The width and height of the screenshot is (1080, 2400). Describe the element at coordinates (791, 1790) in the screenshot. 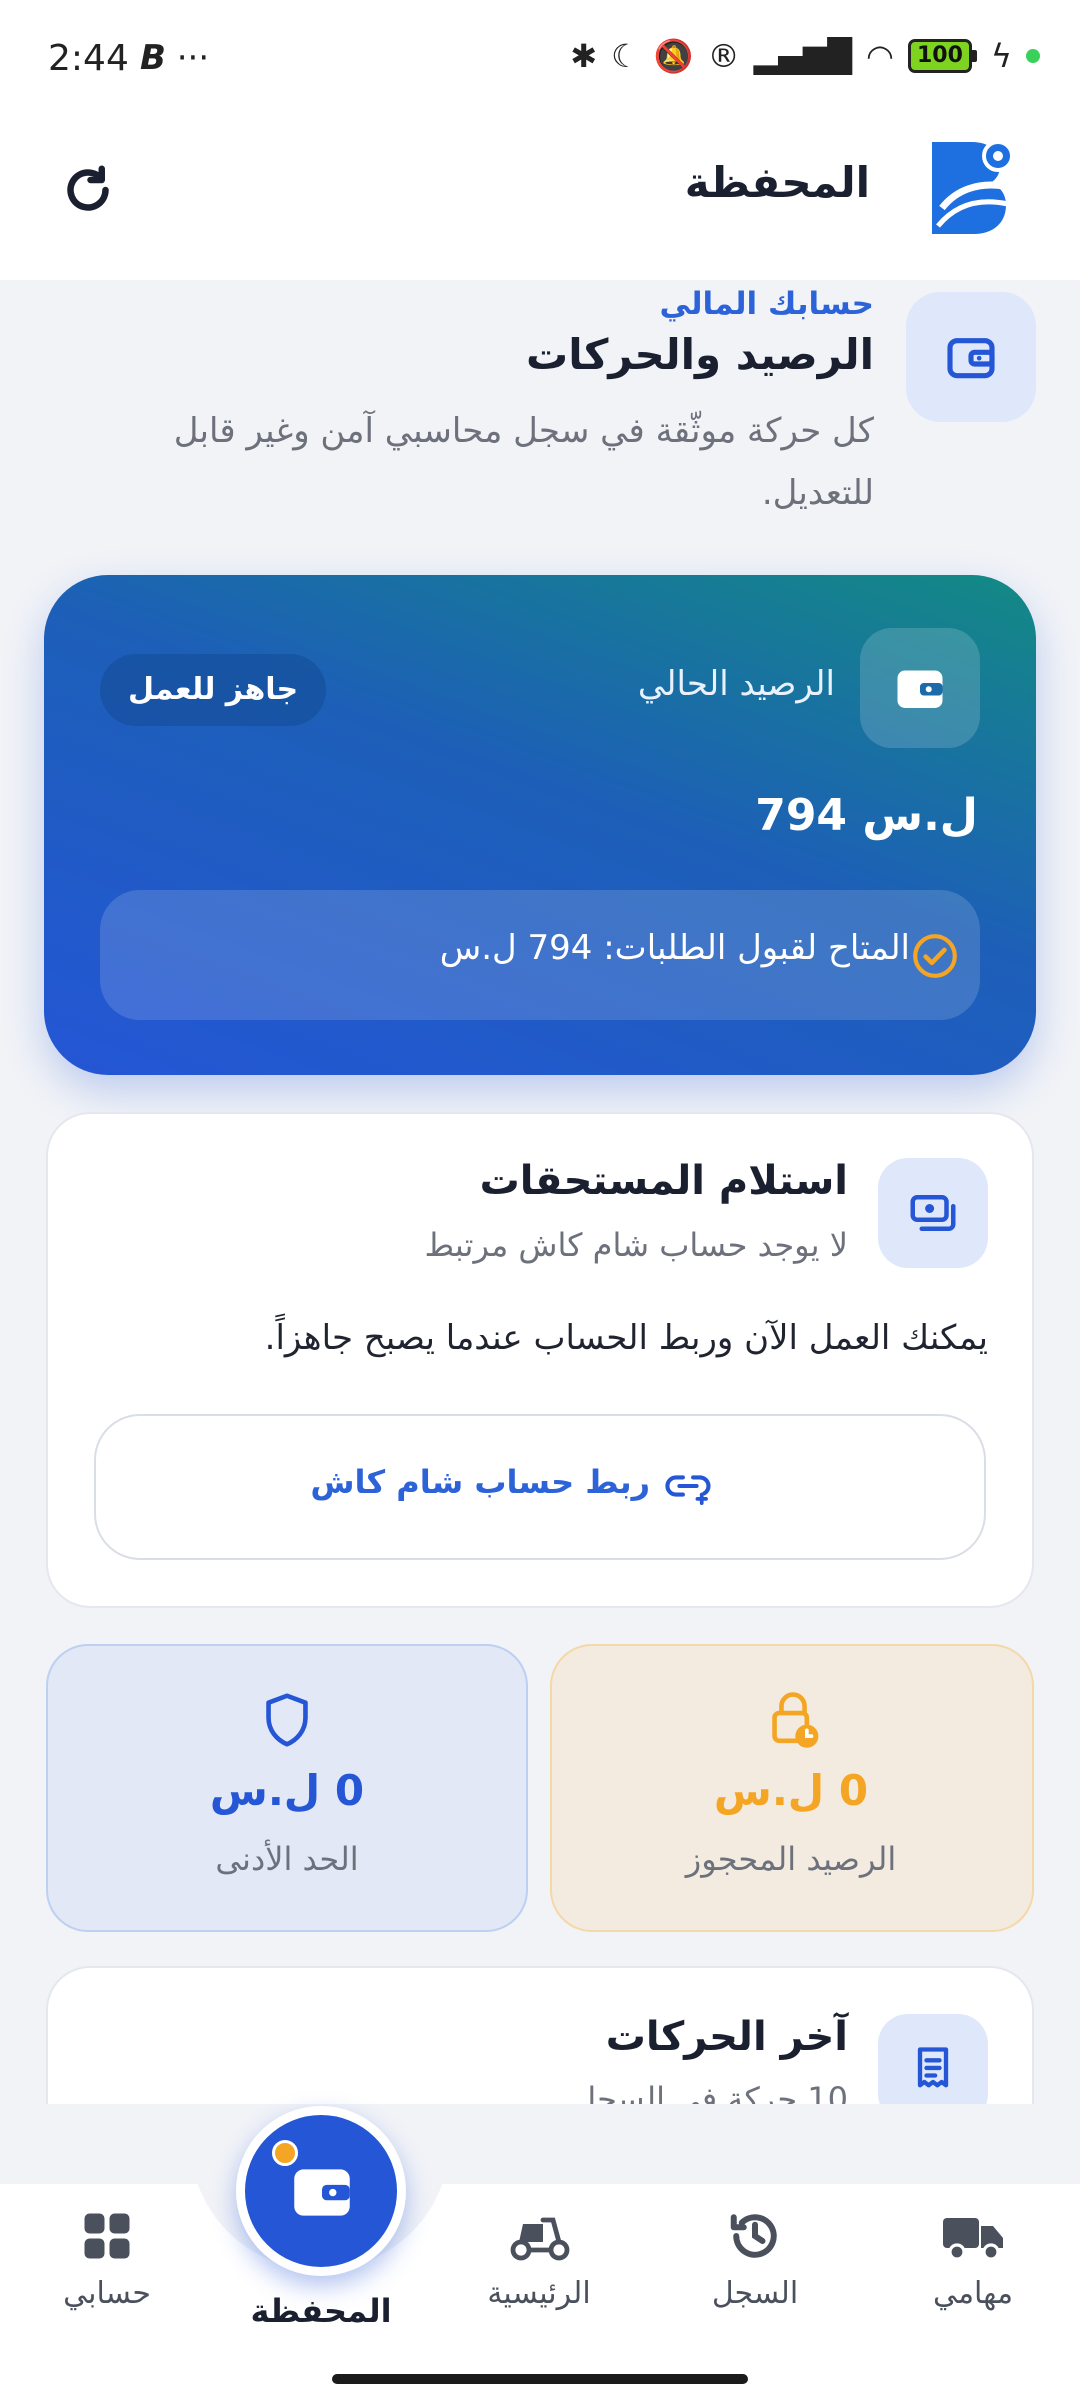

I see `reserved-amount: 0 ل.س` at that location.